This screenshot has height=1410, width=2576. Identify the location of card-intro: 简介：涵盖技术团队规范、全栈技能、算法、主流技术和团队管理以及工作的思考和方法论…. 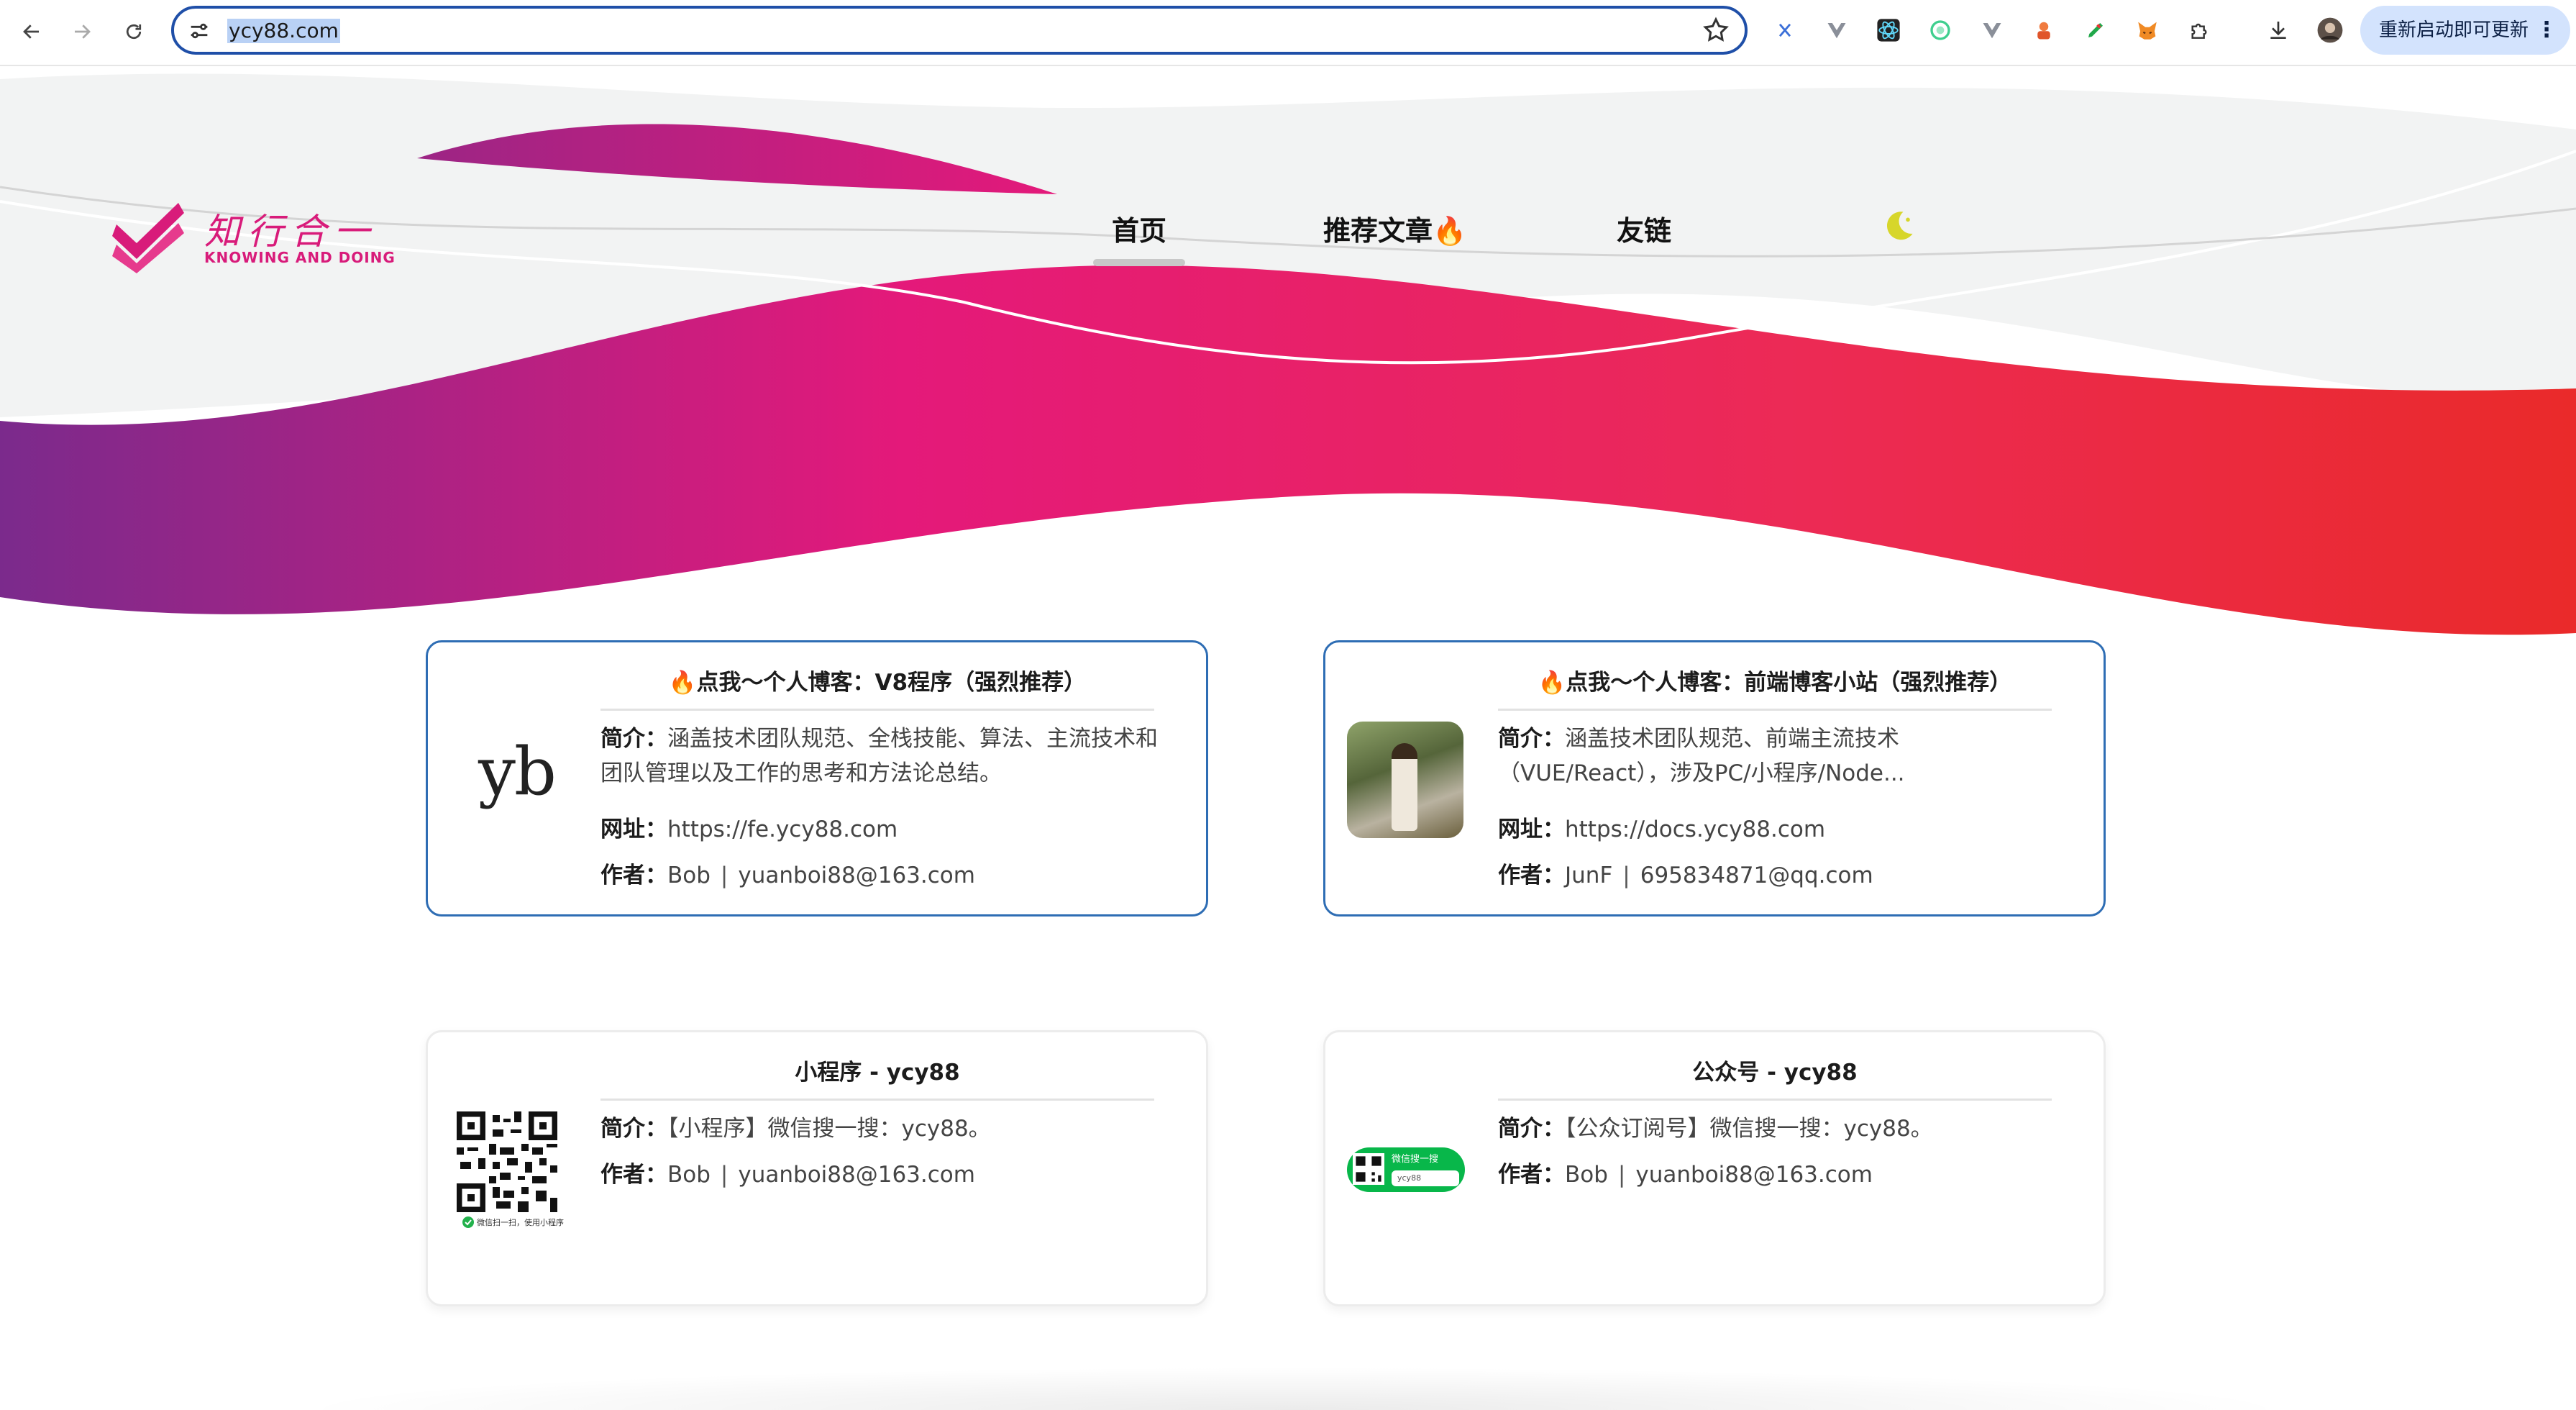
(888, 756).